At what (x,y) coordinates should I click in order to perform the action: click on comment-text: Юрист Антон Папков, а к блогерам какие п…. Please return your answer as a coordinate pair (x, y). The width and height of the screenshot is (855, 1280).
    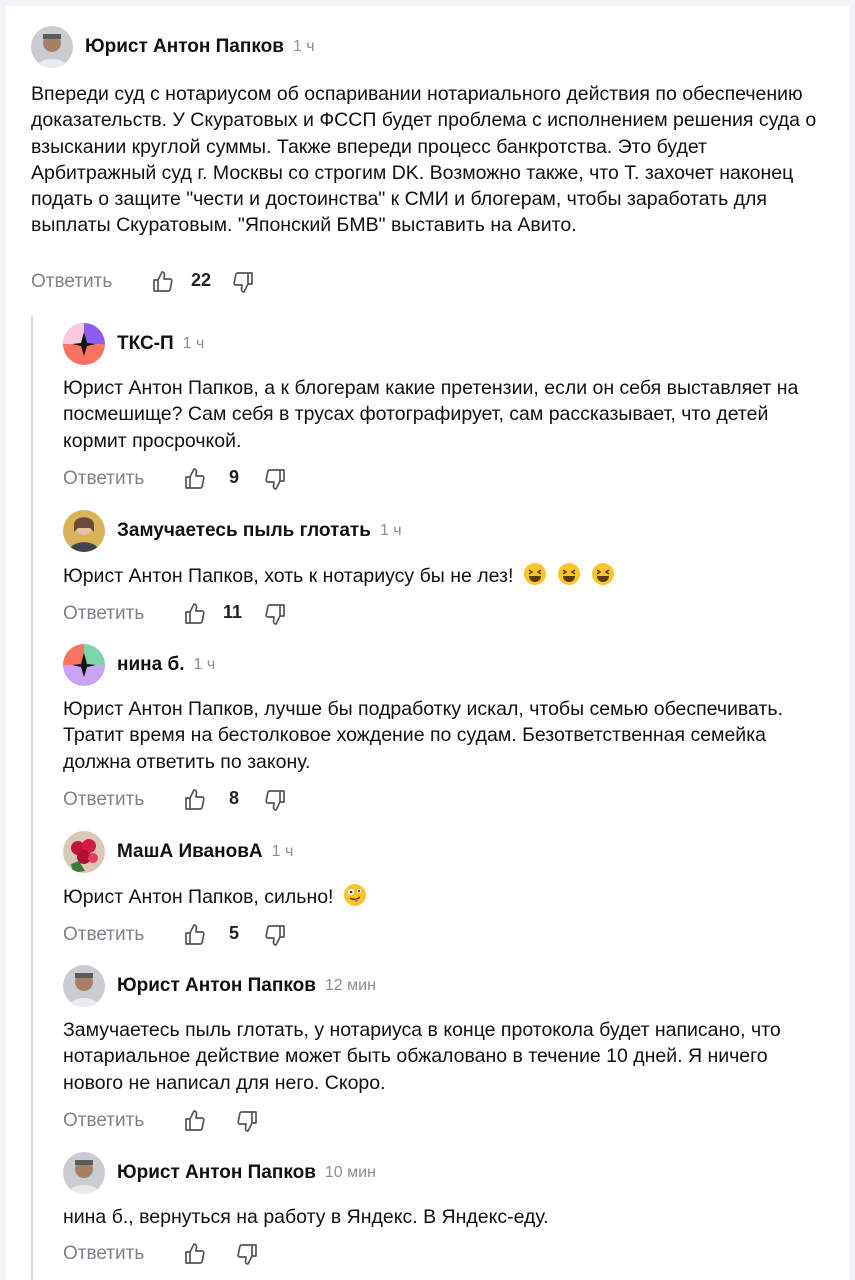
    Looking at the image, I should click on (431, 414).